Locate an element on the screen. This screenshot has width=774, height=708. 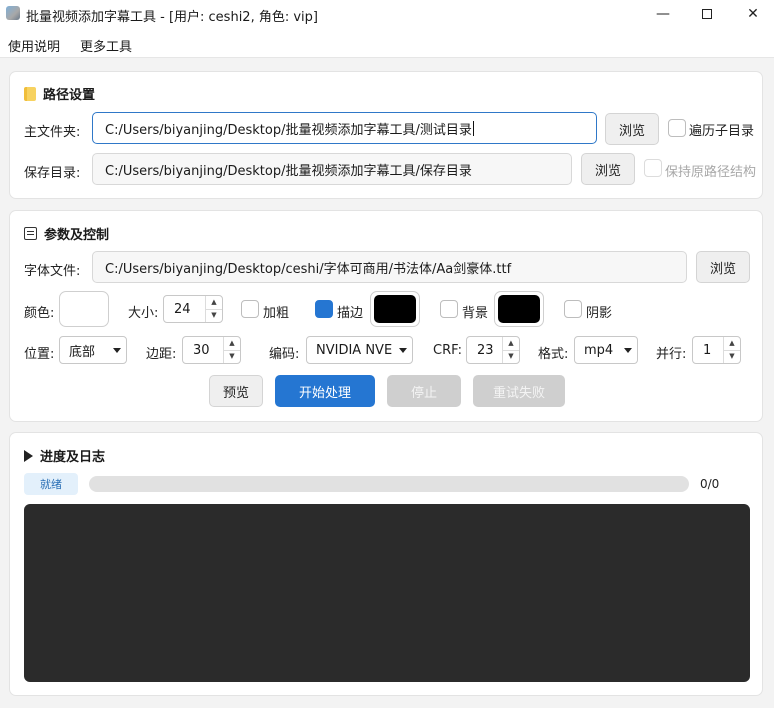
menu-bar: 使用说明 更多工具 is located at coordinates (387, 43).